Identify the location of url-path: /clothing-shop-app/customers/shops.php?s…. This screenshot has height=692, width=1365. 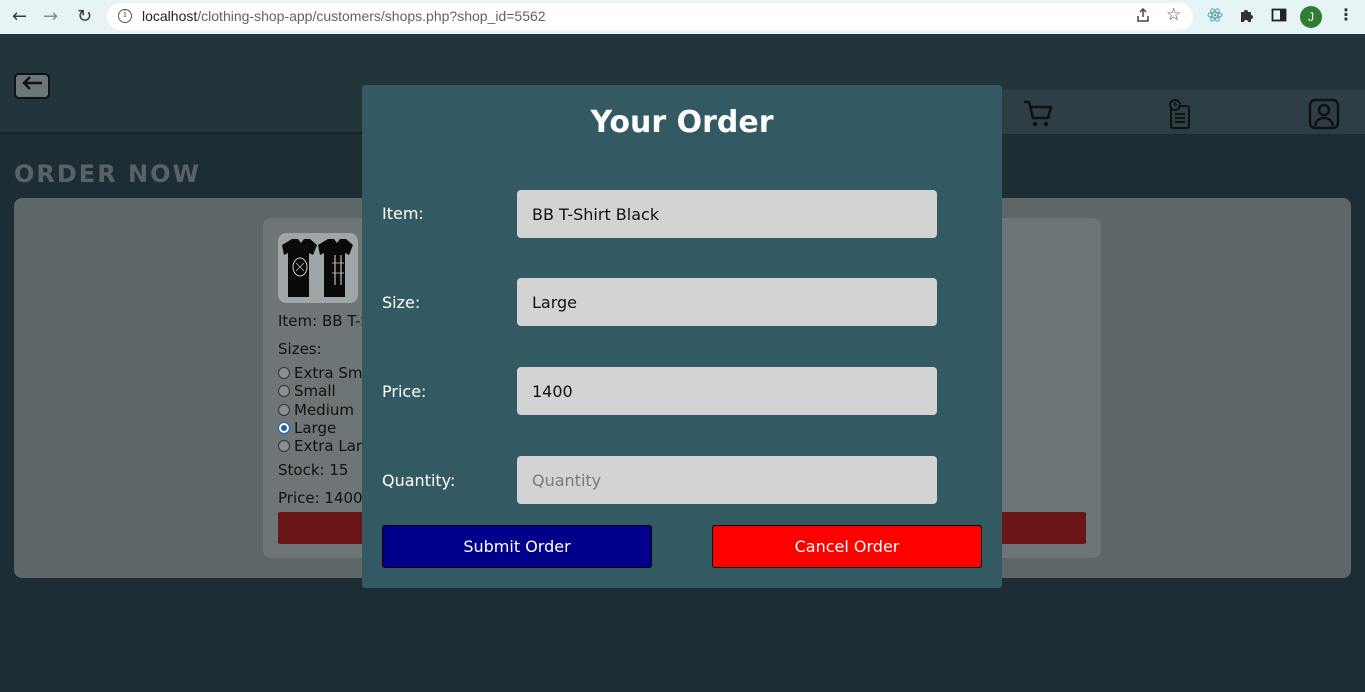
(371, 16).